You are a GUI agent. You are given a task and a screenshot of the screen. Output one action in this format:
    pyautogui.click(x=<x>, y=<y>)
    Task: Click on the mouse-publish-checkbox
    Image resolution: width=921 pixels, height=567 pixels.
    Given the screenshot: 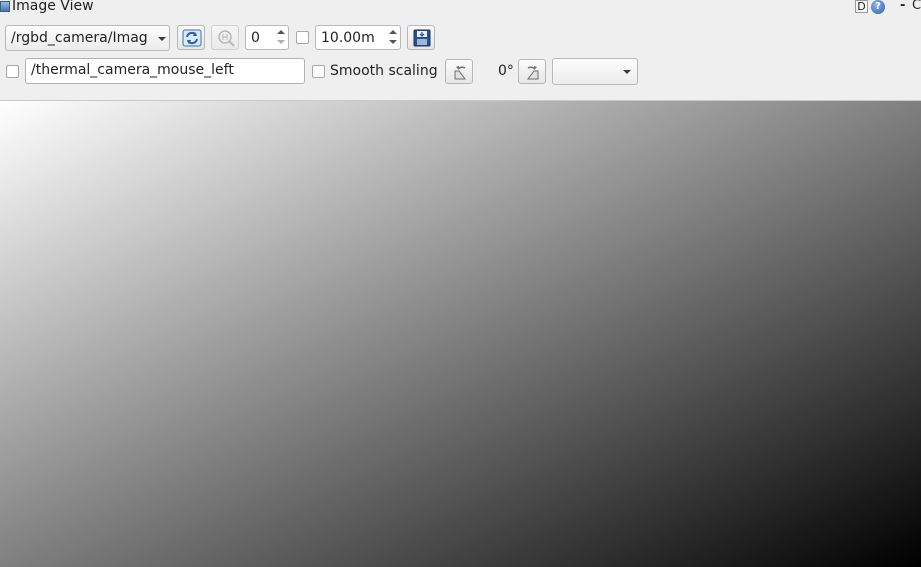 What is the action you would take?
    pyautogui.click(x=12, y=71)
    